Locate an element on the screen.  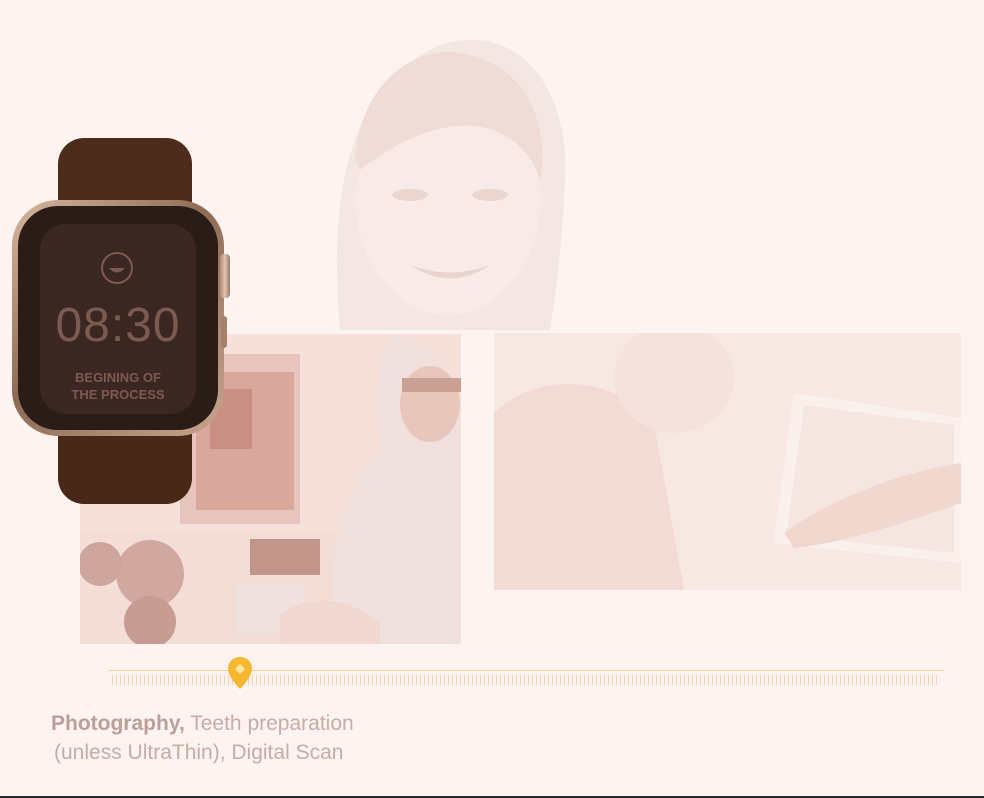
background-portrait is located at coordinates (451, 184).